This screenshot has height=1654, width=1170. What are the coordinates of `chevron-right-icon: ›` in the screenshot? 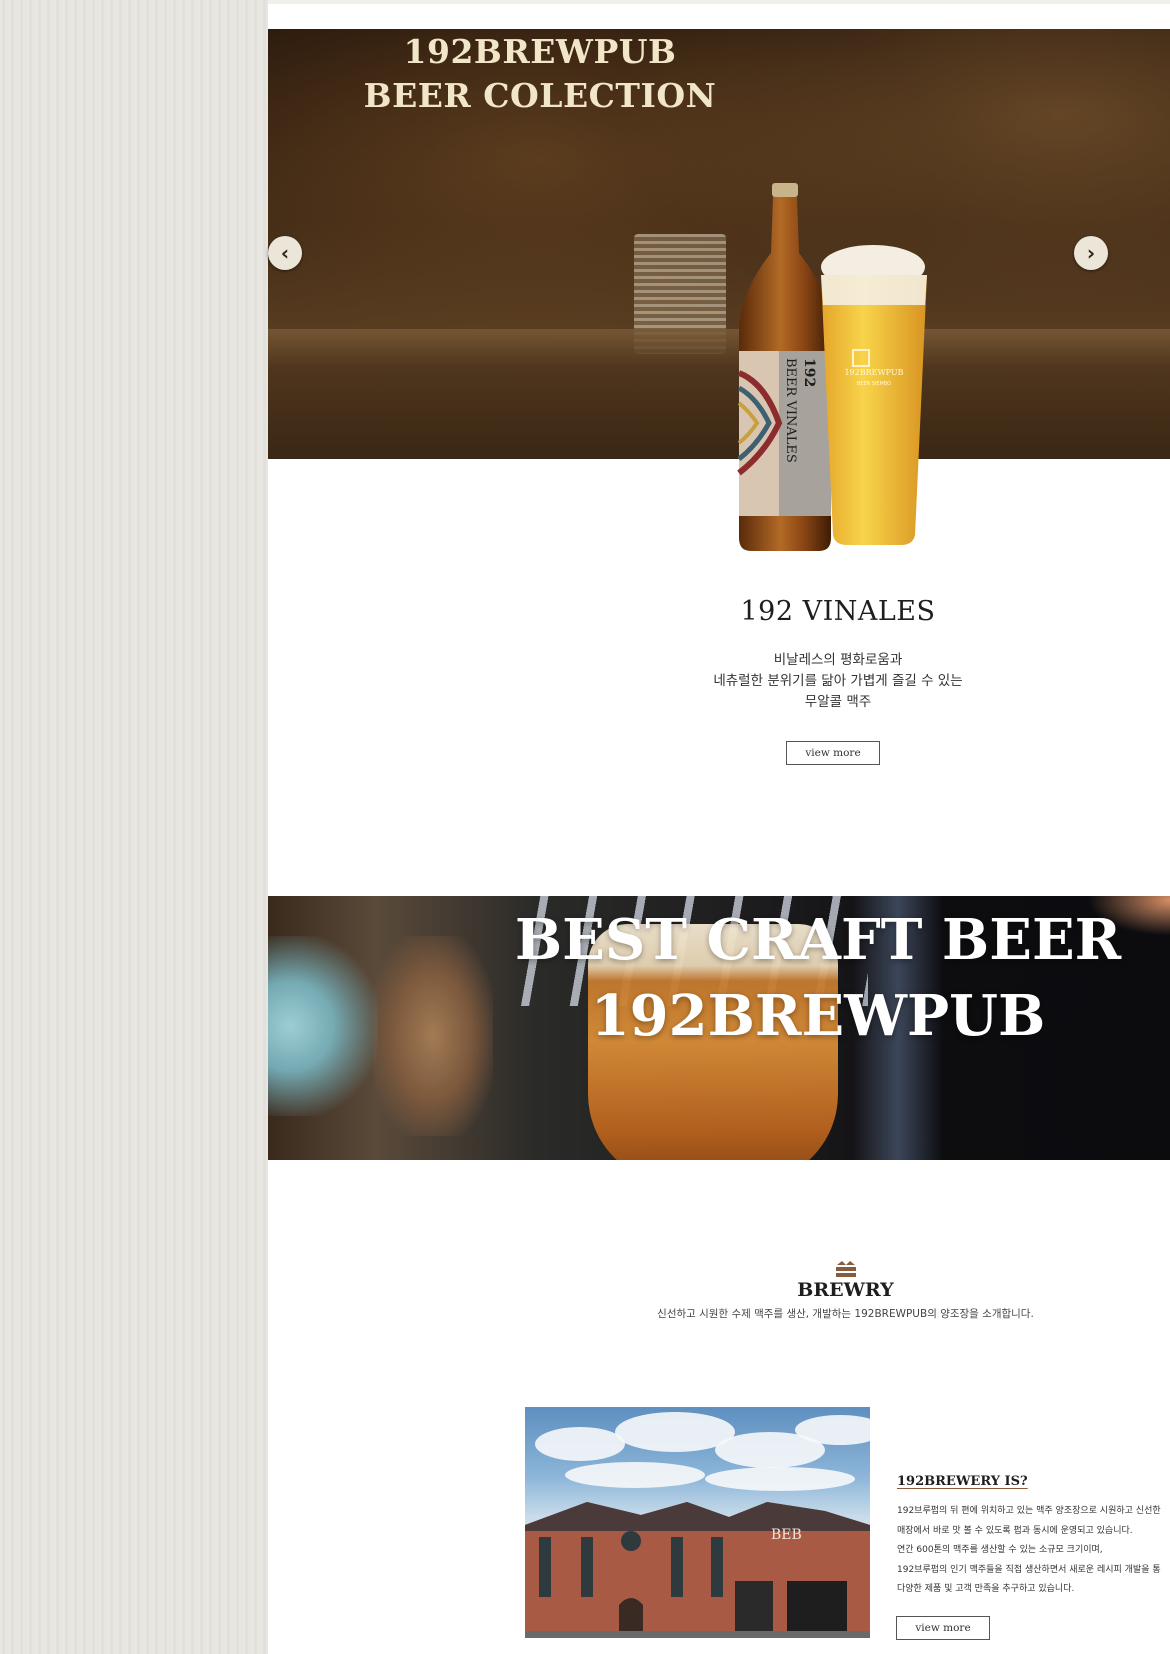 It's located at (1091, 253).